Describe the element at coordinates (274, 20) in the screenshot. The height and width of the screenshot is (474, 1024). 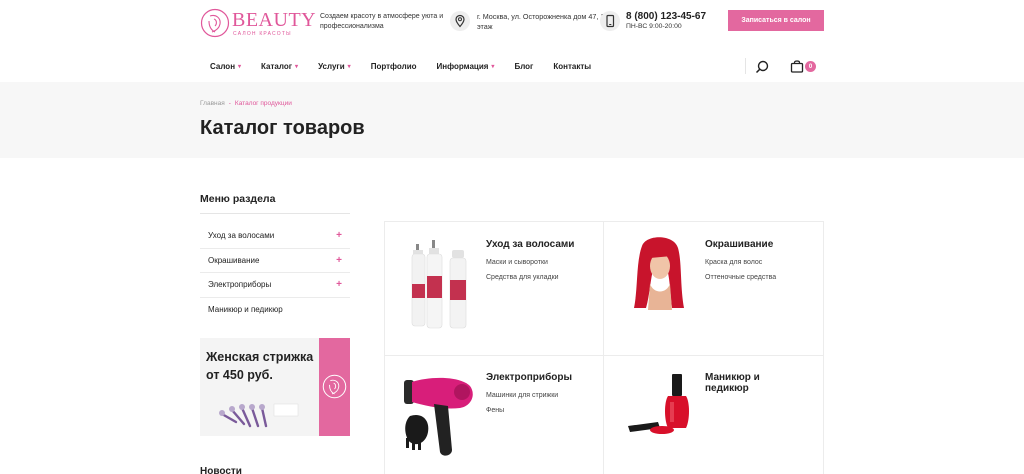
I see `logo-word: BEAUTY` at that location.